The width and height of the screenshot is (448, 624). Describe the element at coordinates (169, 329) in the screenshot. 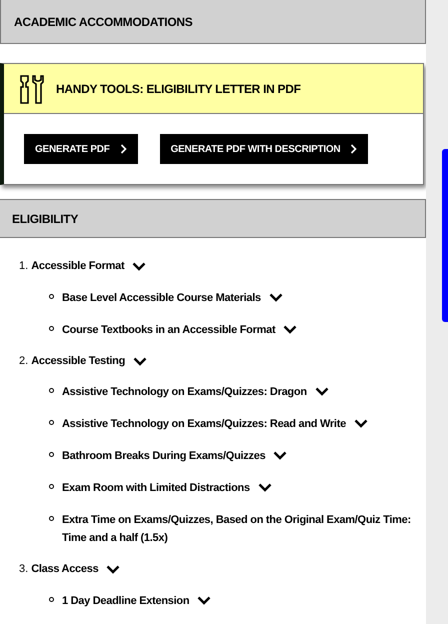

I see `accommodation-label: Course Textbooks in an Accessible Format` at that location.